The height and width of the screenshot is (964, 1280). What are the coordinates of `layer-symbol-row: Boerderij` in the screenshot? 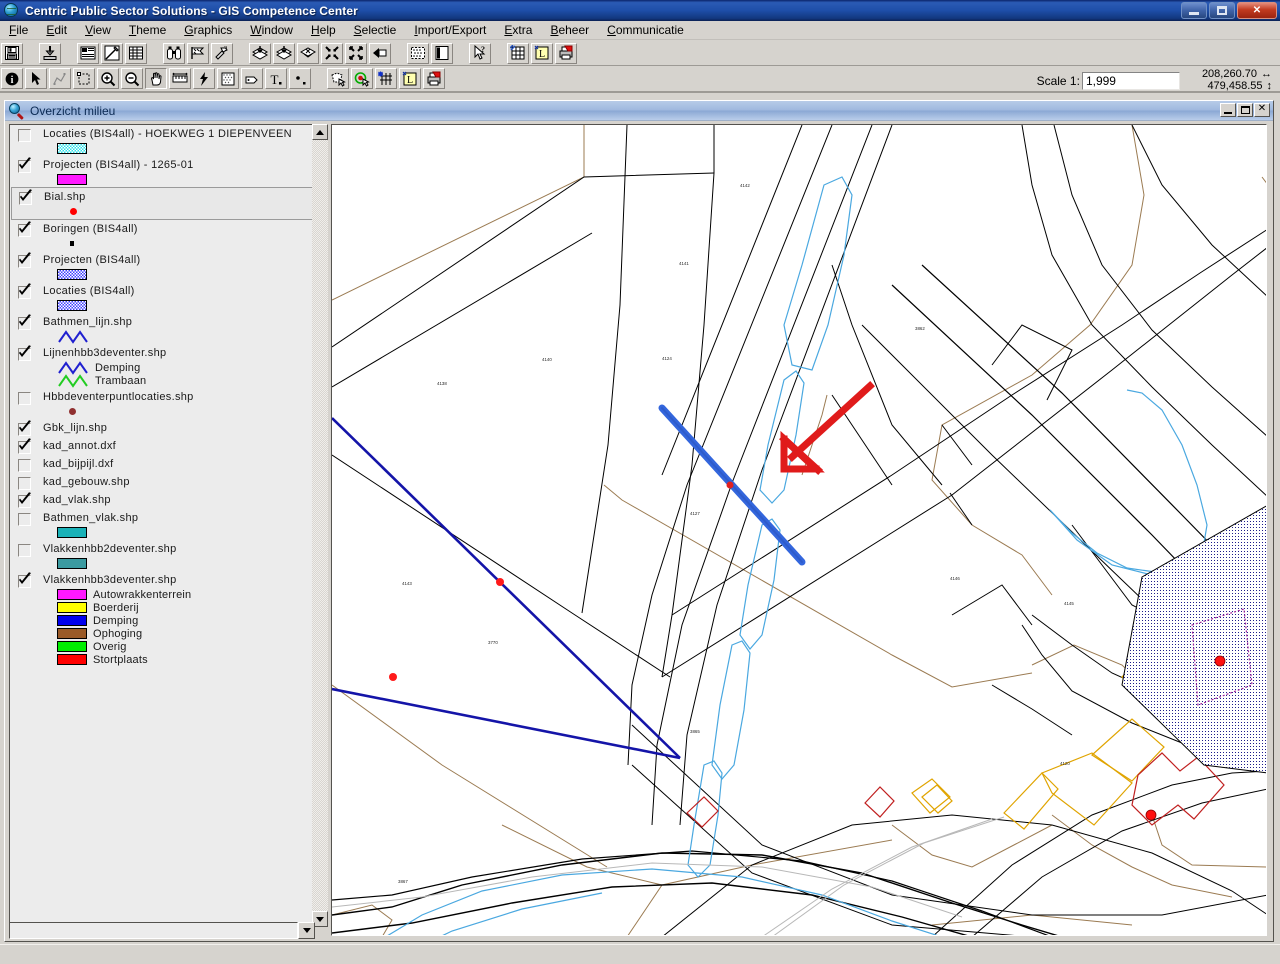 It's located at (185, 607).